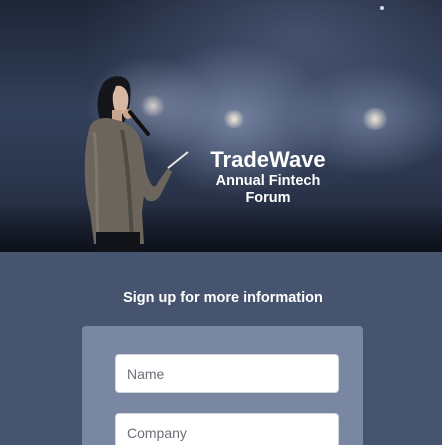 Image resolution: width=442 pixels, height=445 pixels. Describe the element at coordinates (221, 228) in the screenshot. I see `stage-floor` at that location.